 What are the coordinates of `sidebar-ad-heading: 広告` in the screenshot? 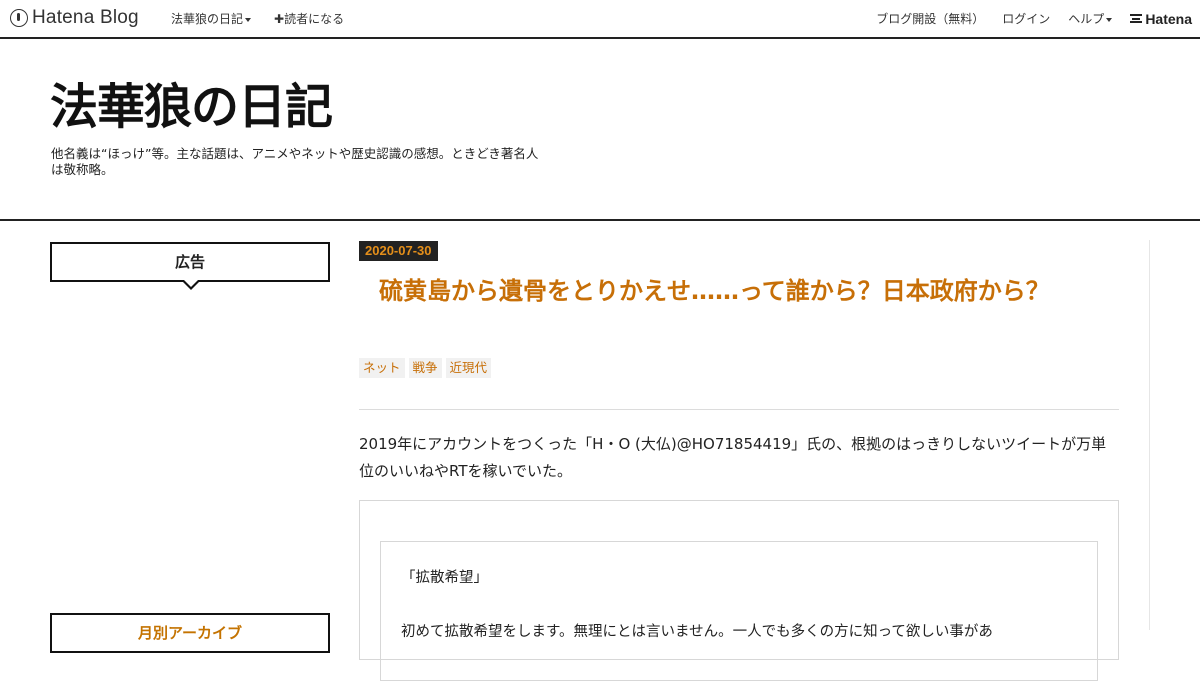 It's located at (190, 266).